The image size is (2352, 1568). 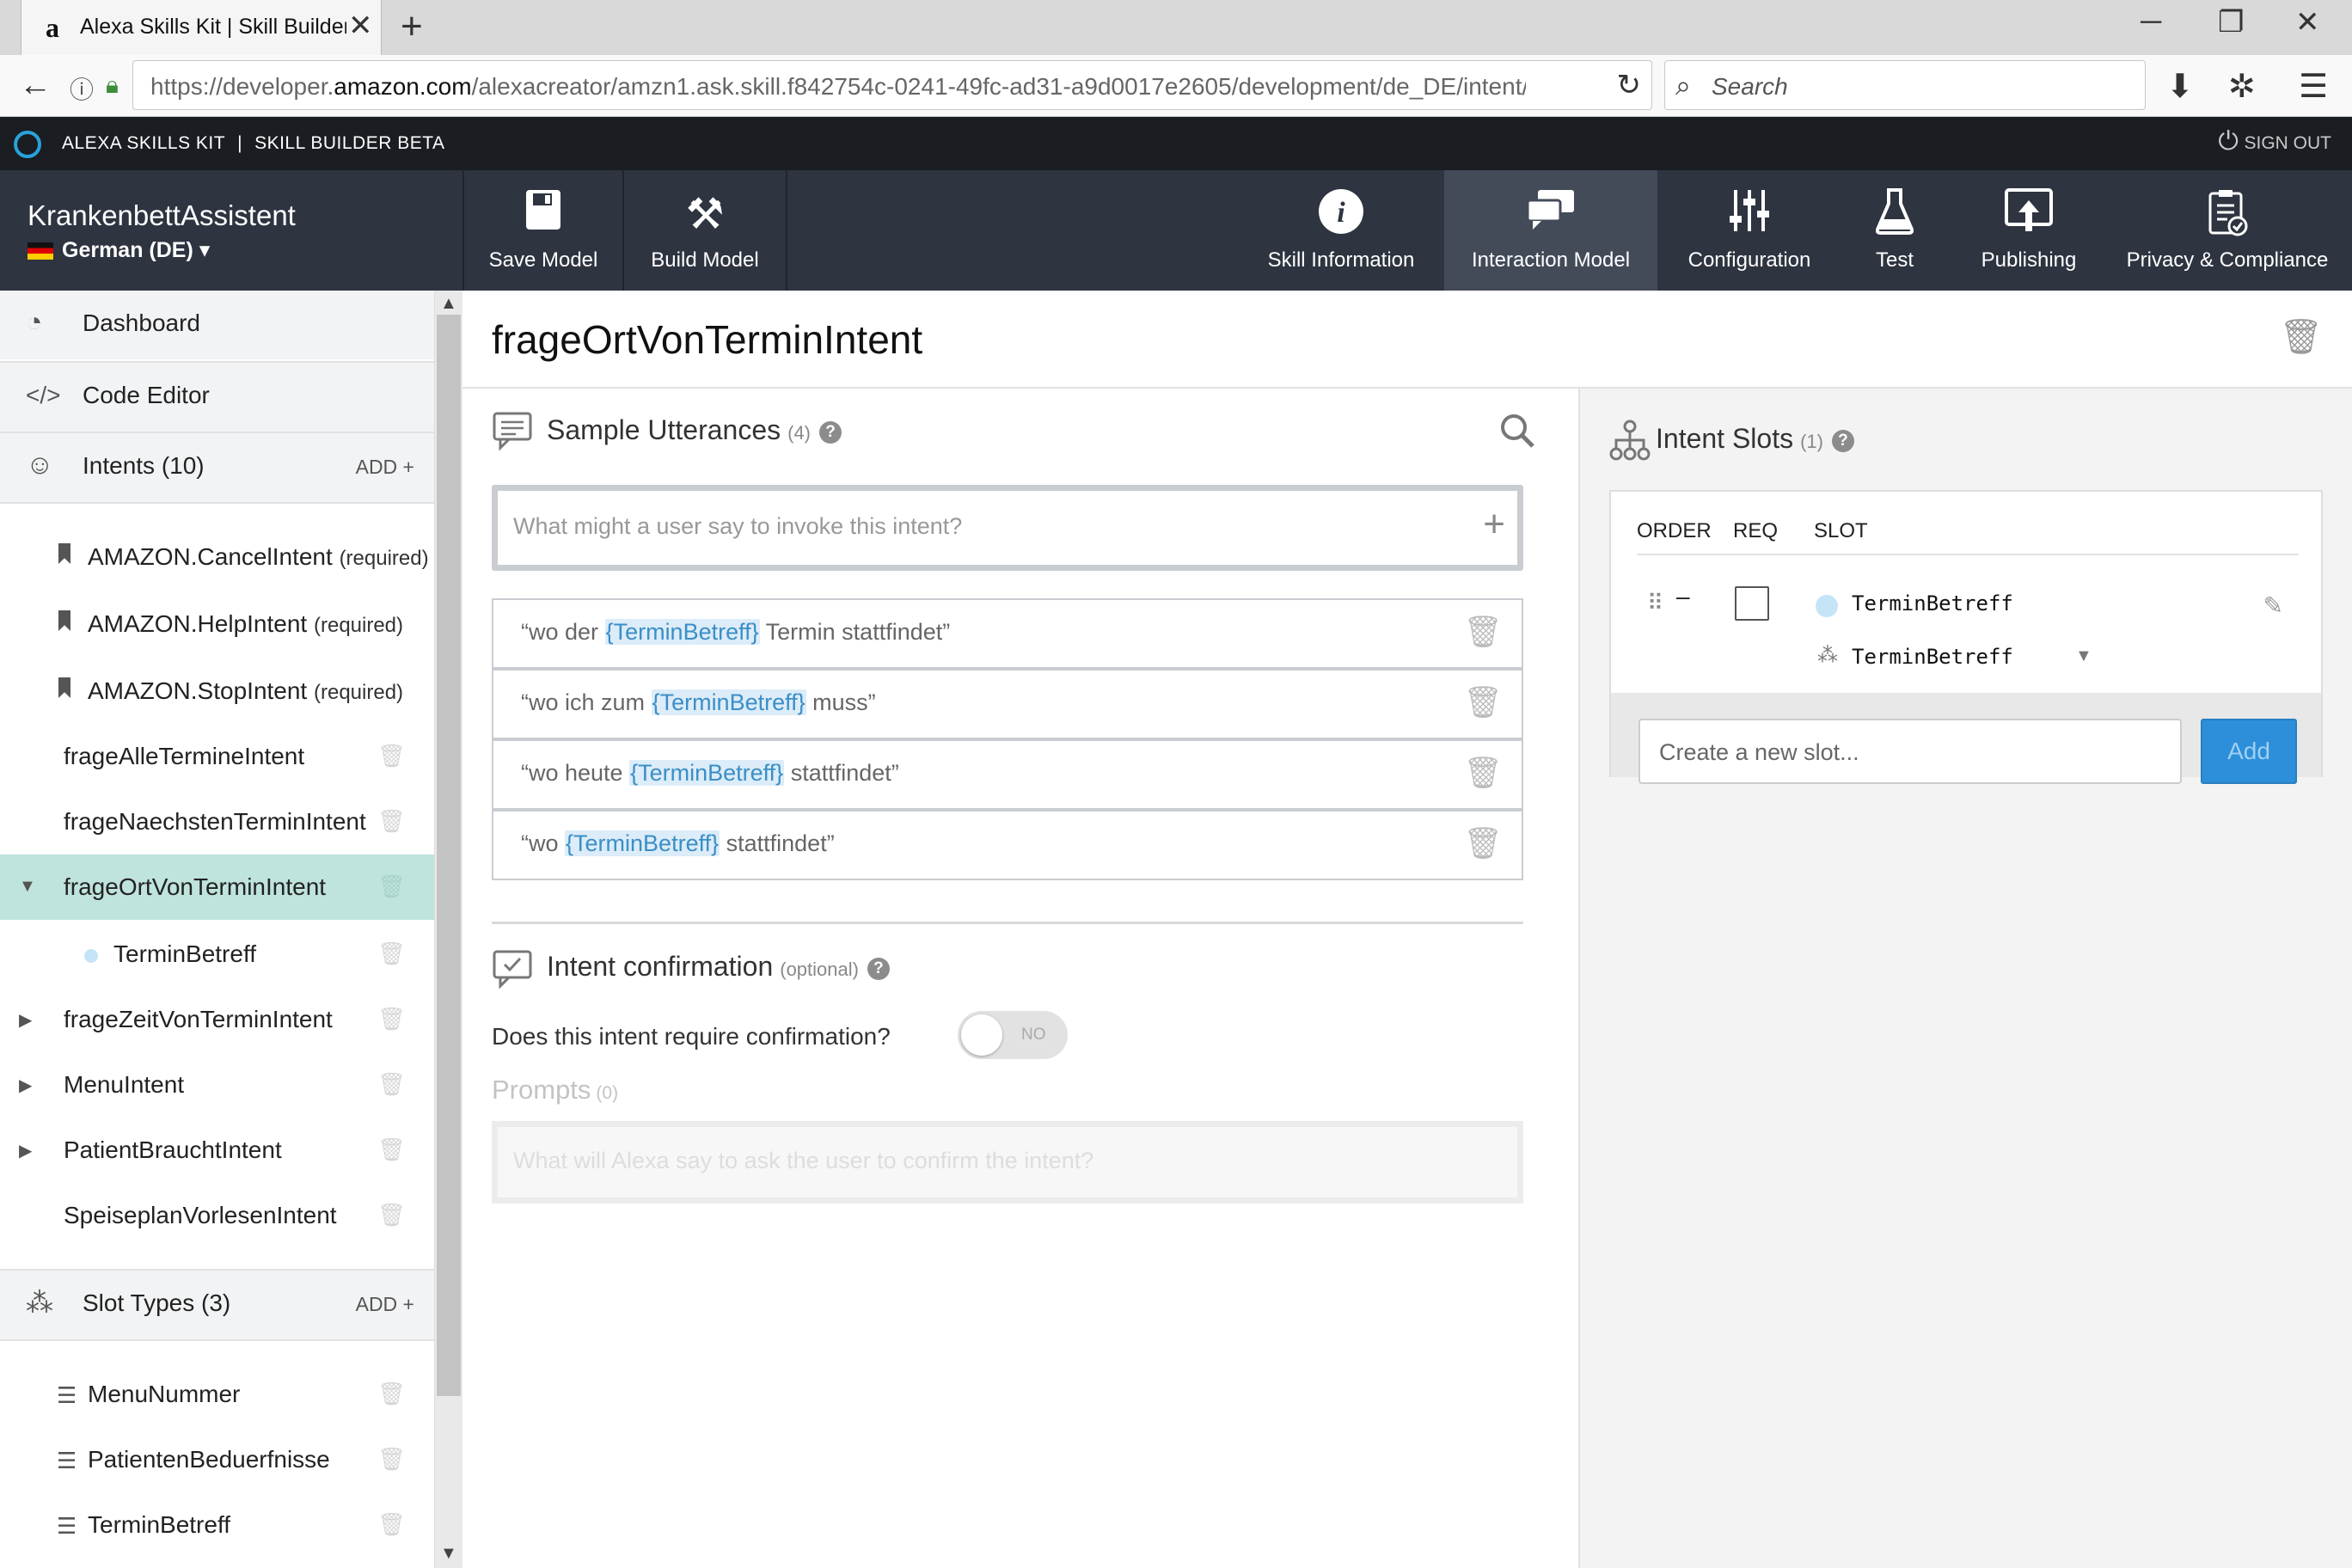 What do you see at coordinates (1932, 657) in the screenshot?
I see `slot-type-select: TerminBetreff` at bounding box center [1932, 657].